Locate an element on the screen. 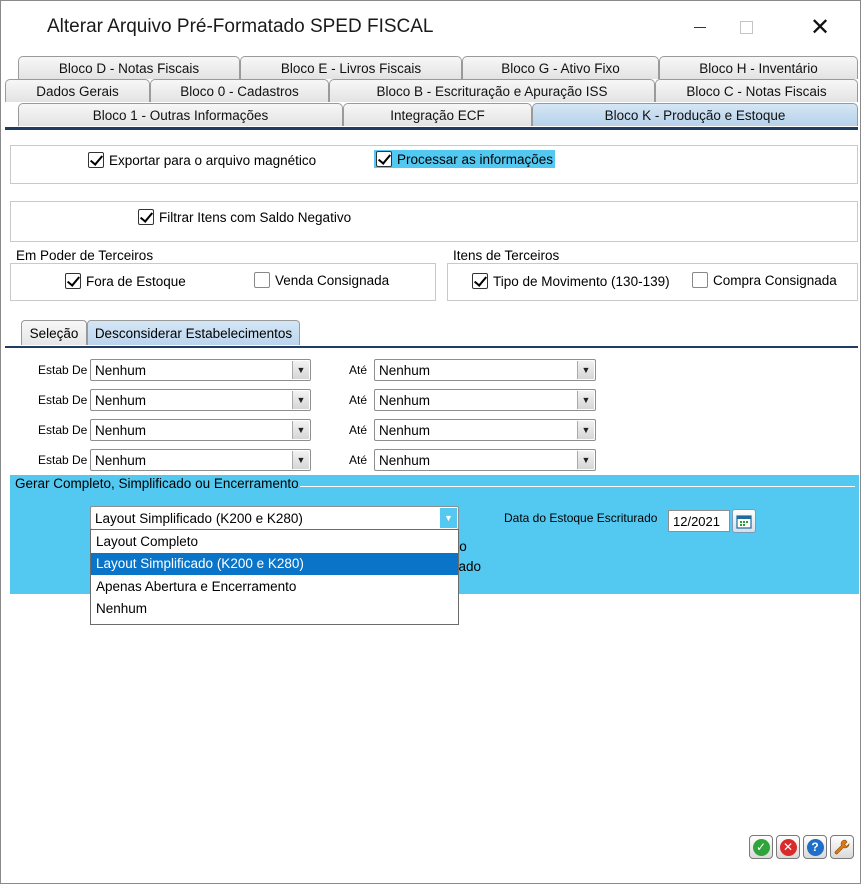 The width and height of the screenshot is (861, 884). maximize-icon is located at coordinates (746, 27).